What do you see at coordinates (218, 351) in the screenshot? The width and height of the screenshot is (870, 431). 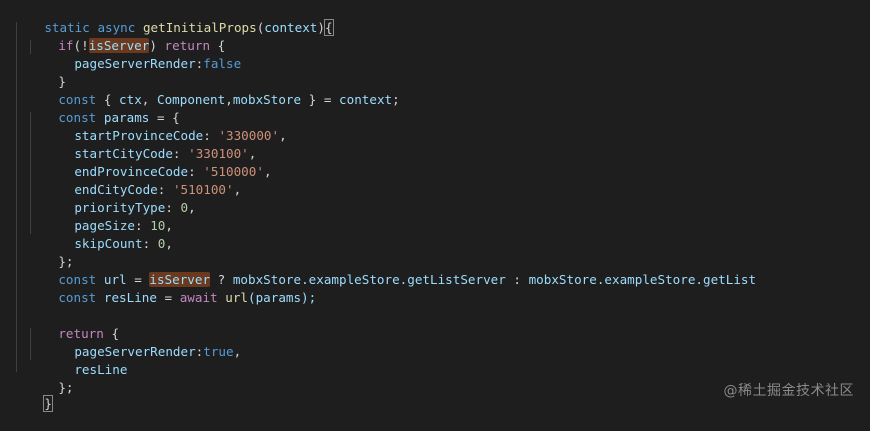 I see `literal: true` at bounding box center [218, 351].